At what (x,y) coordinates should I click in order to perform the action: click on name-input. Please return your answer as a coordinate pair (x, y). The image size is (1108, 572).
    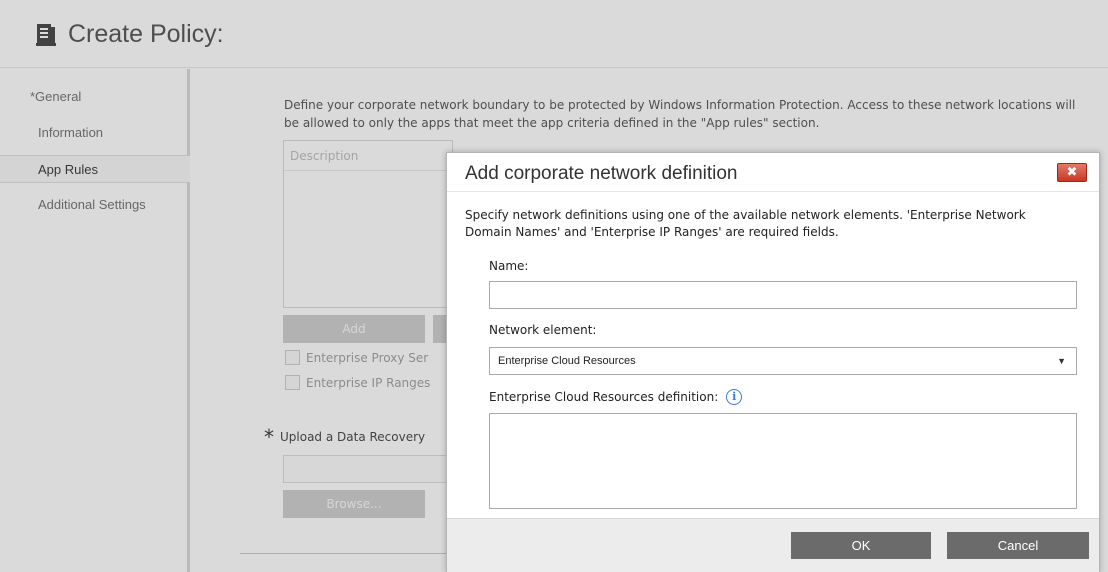
    Looking at the image, I should click on (783, 295).